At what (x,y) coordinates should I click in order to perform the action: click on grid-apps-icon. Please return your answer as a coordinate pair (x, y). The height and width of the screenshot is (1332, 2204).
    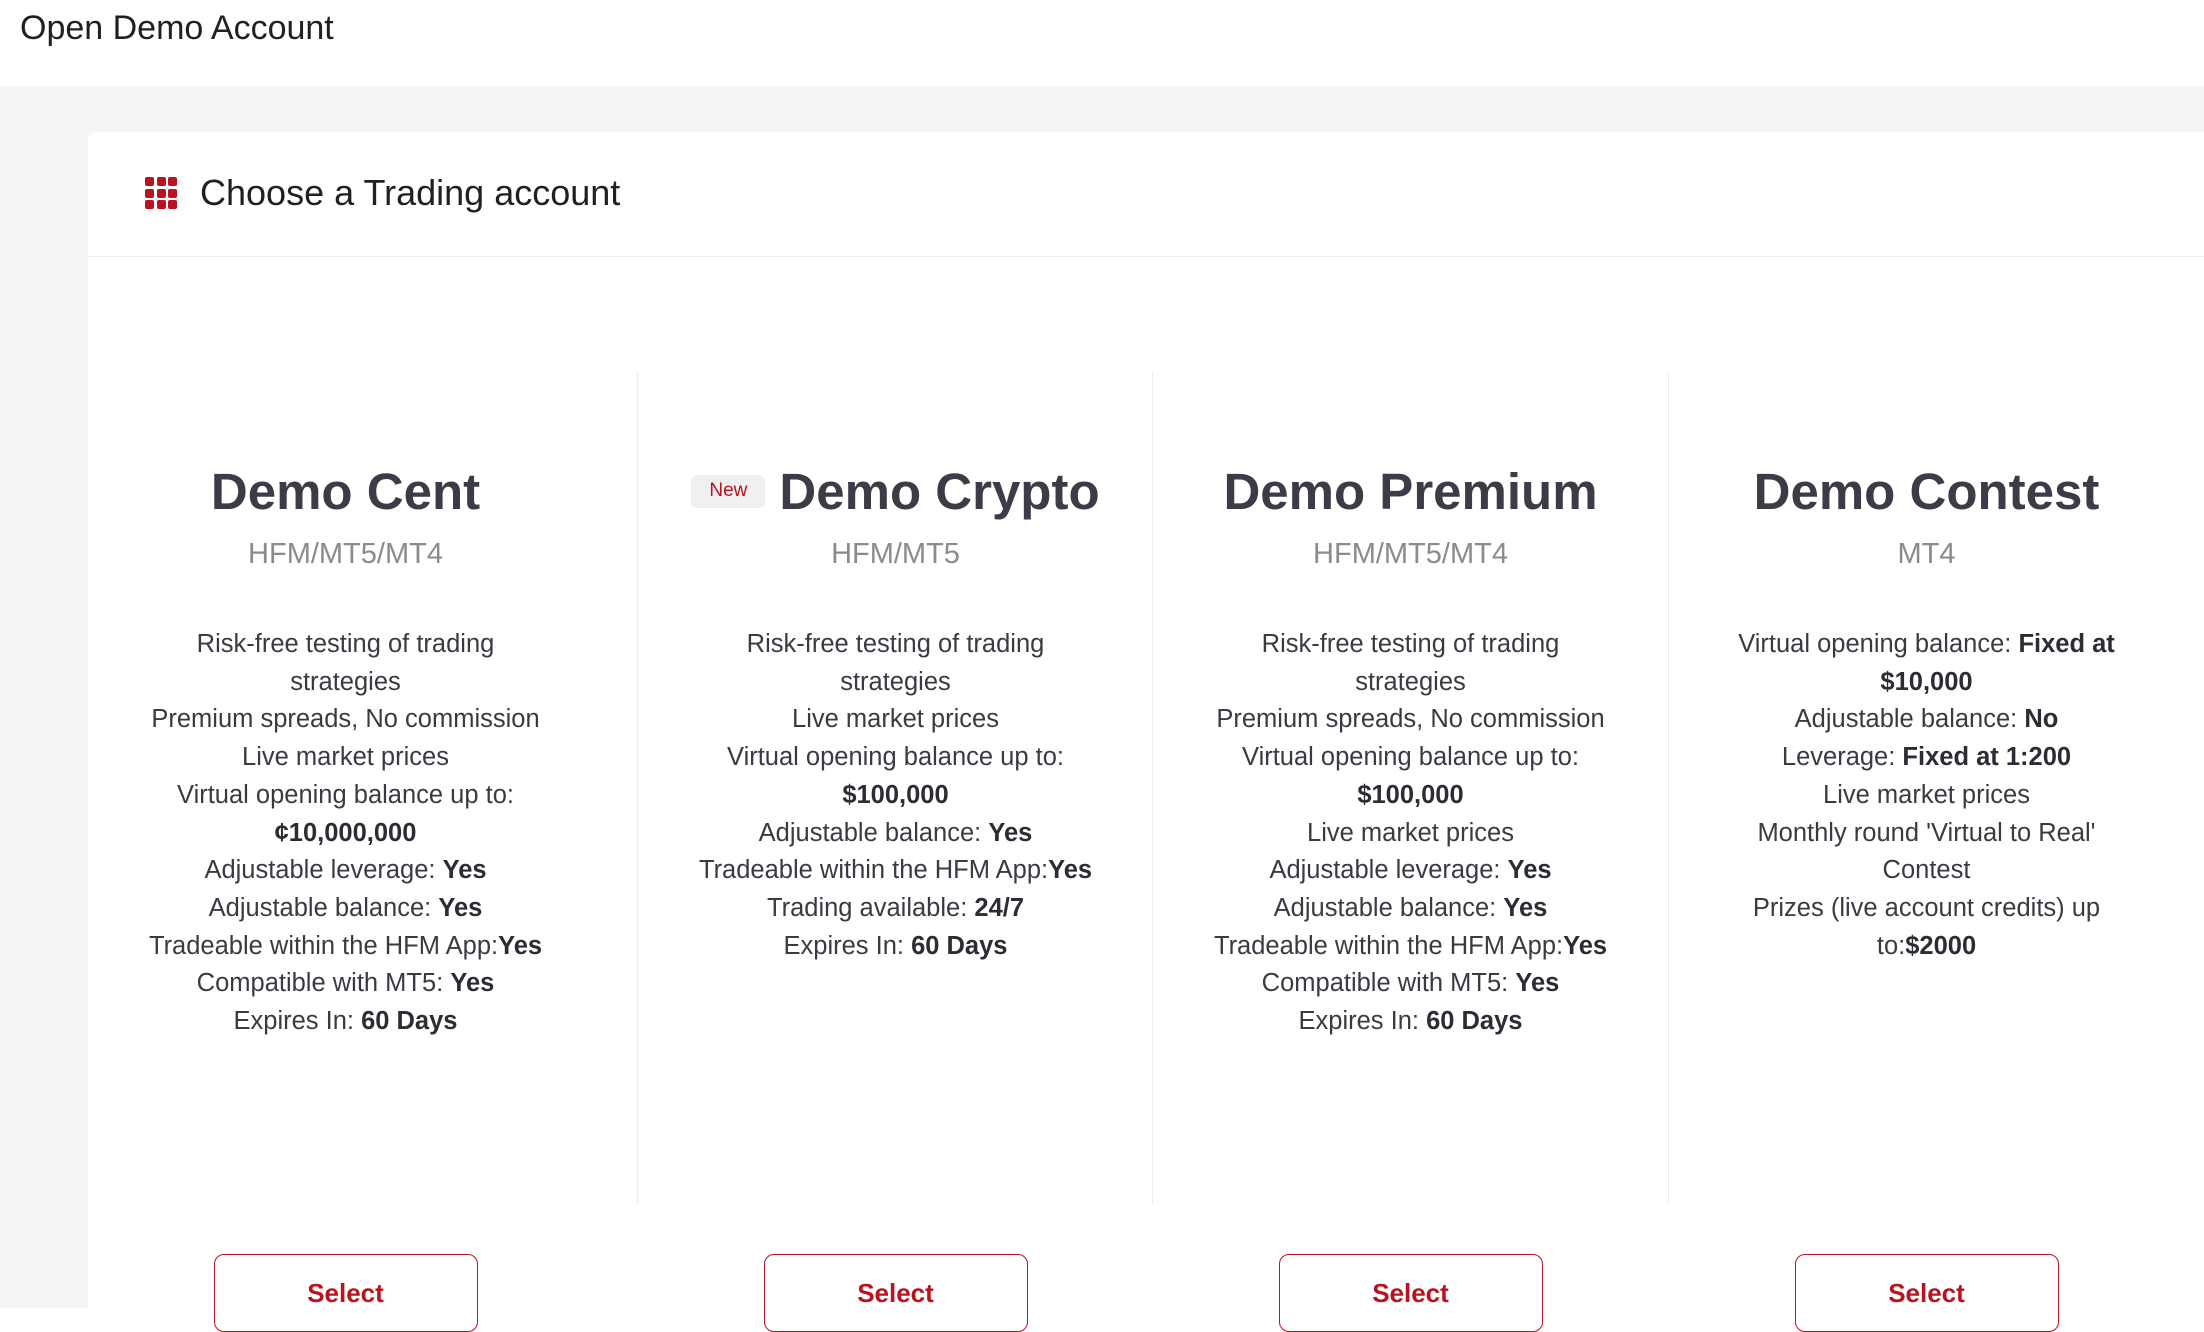
    Looking at the image, I should click on (161, 193).